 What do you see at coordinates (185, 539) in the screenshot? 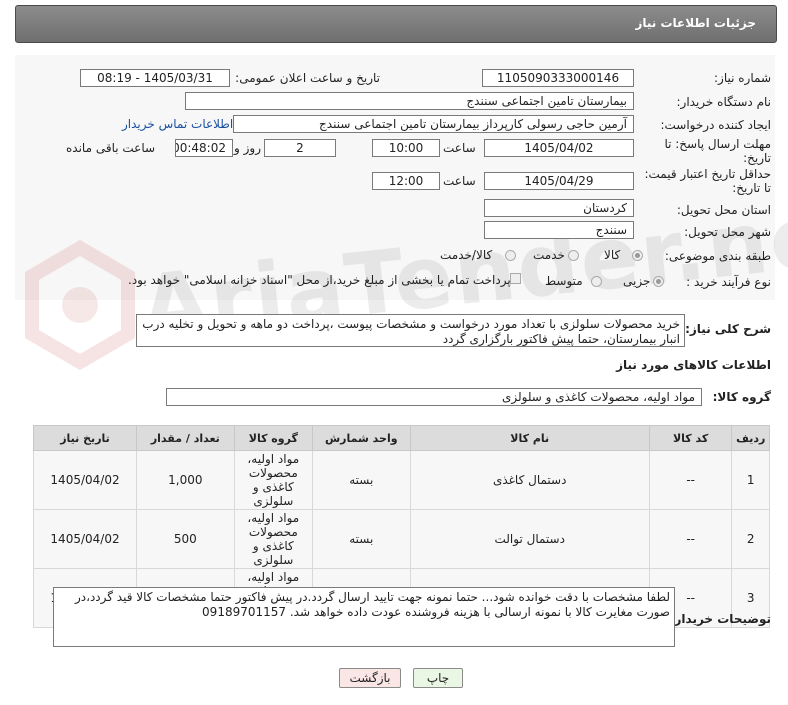
I see `cell-qty: 500` at bounding box center [185, 539].